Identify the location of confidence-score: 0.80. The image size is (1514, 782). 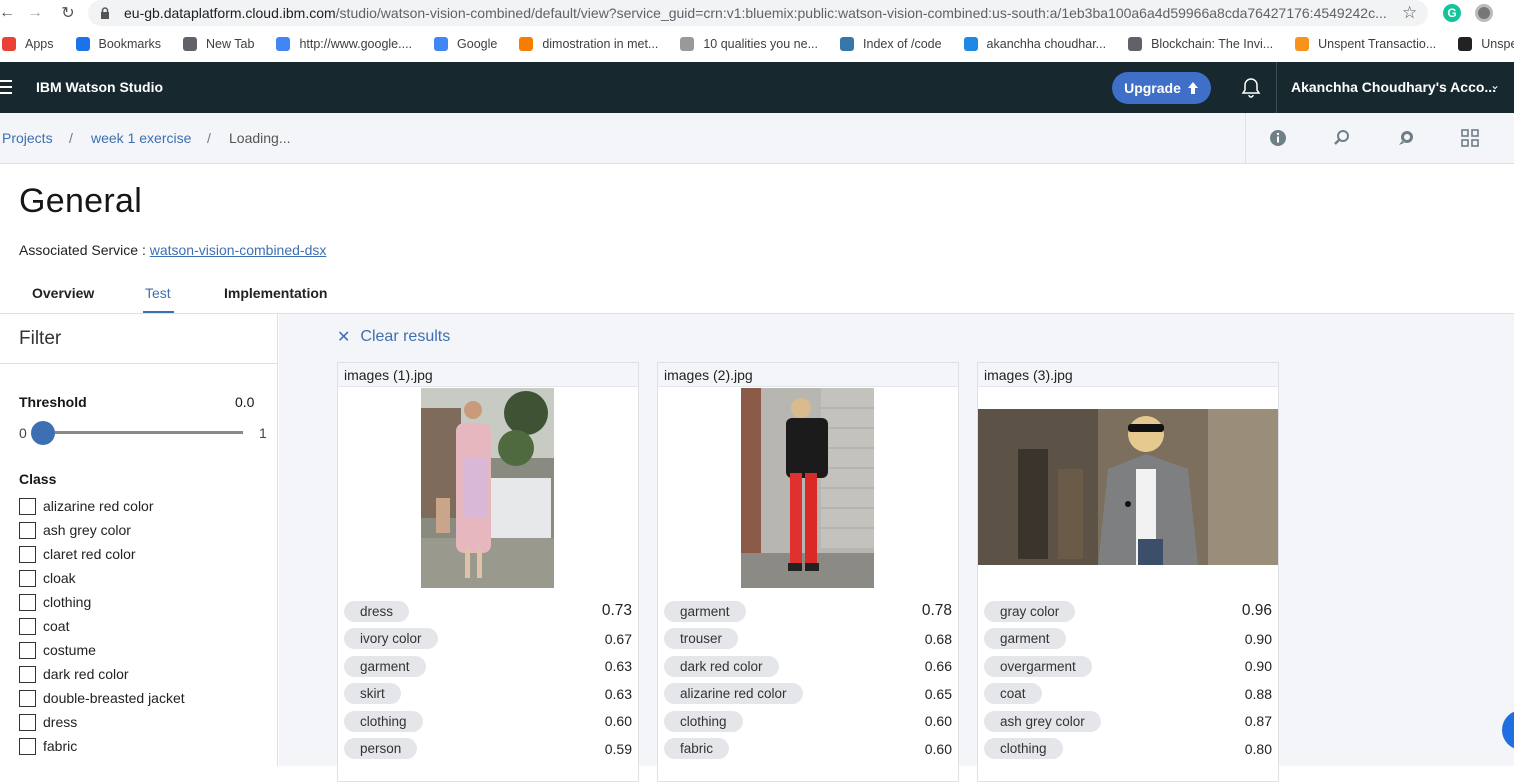
(1258, 748).